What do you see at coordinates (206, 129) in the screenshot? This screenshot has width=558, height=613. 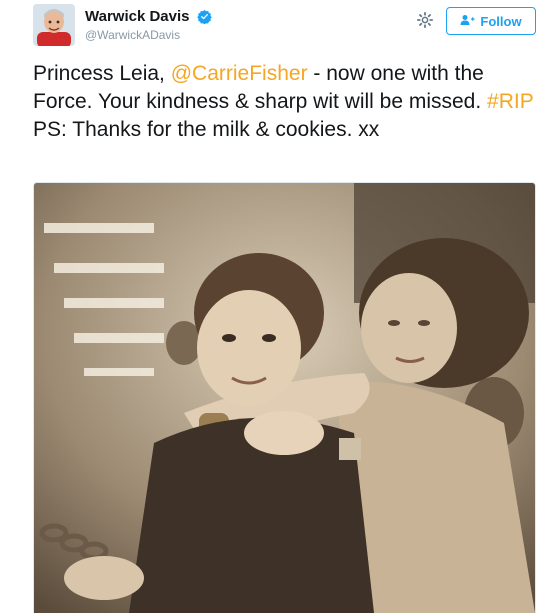 I see `tweet-text-part: PS: Thanks for the milk & cookies. xx` at bounding box center [206, 129].